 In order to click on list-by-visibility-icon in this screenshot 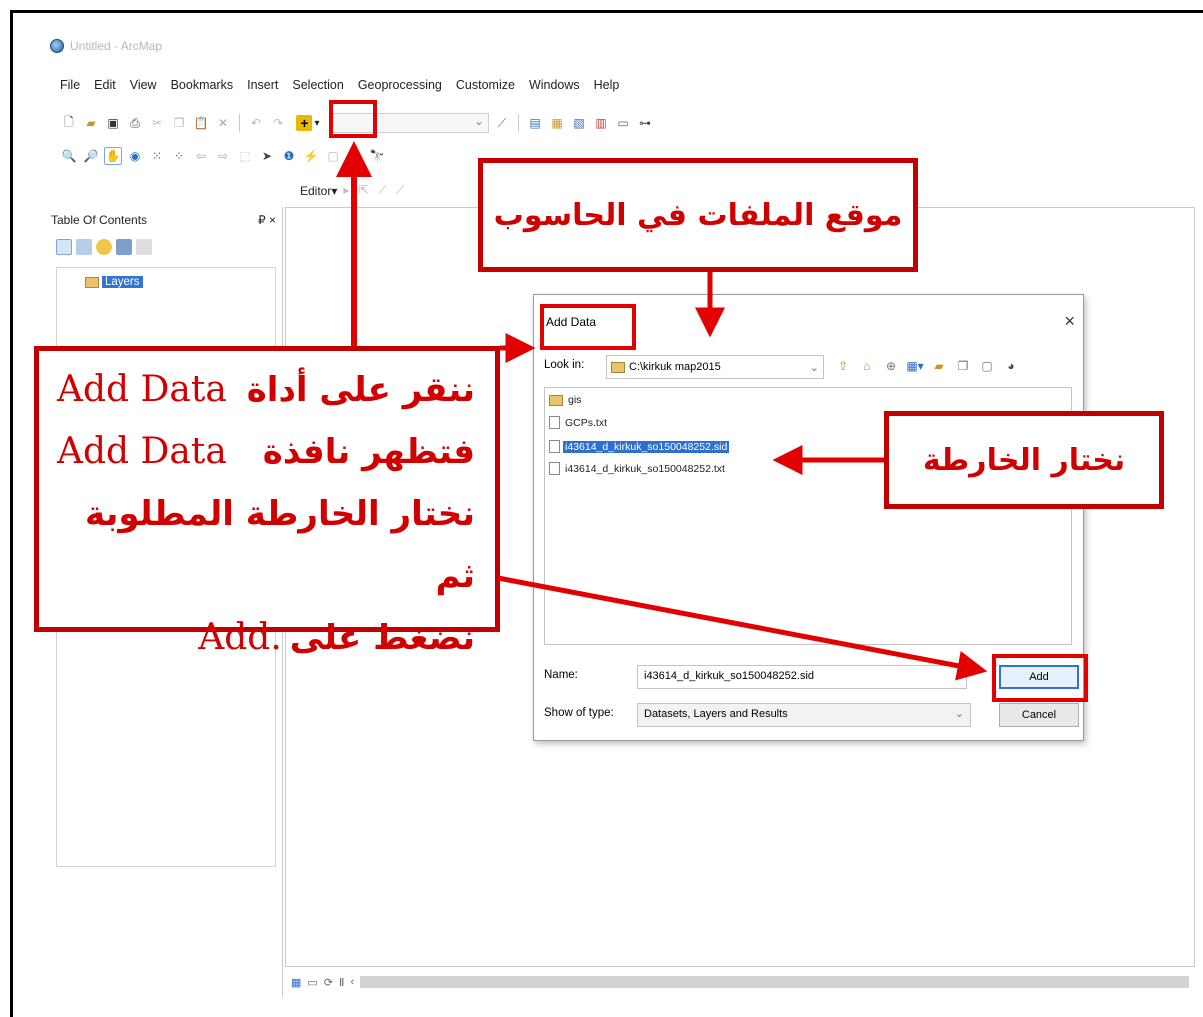, I will do `click(104, 247)`.